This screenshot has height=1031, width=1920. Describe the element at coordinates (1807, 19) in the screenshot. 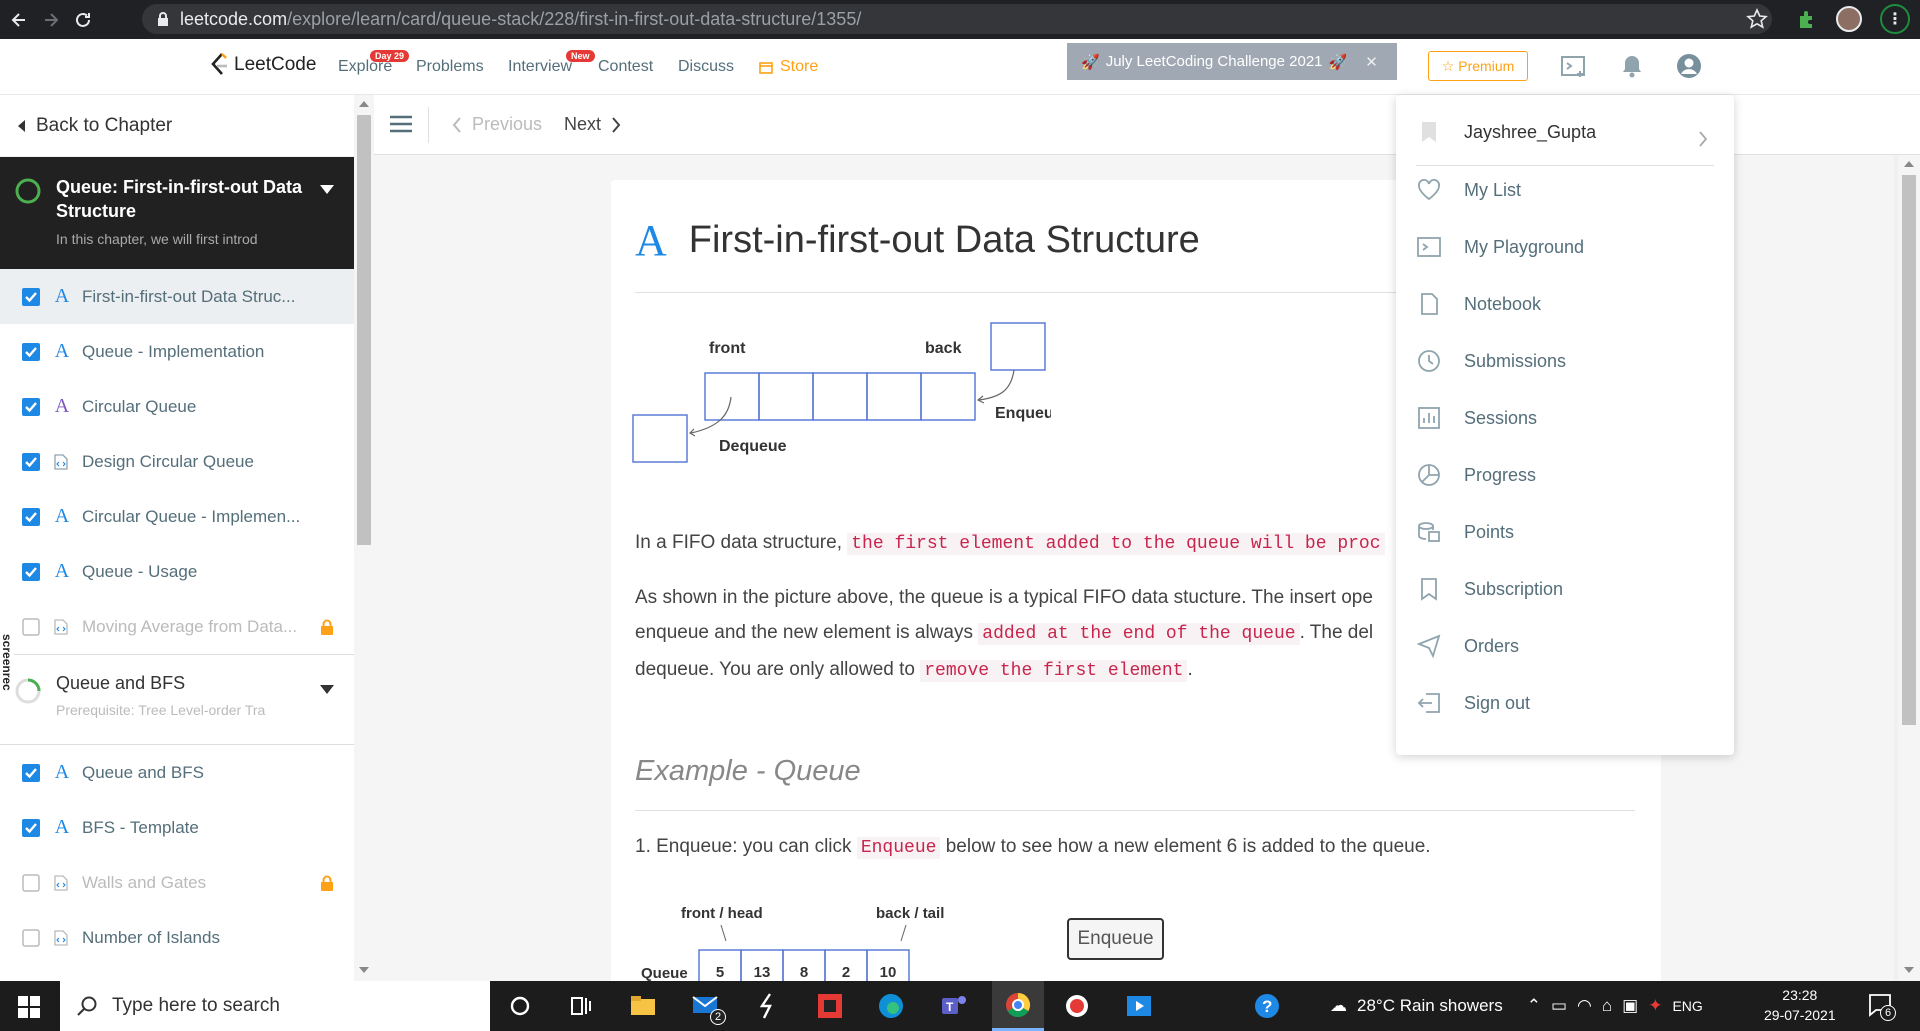

I see `extensions-icon` at that location.